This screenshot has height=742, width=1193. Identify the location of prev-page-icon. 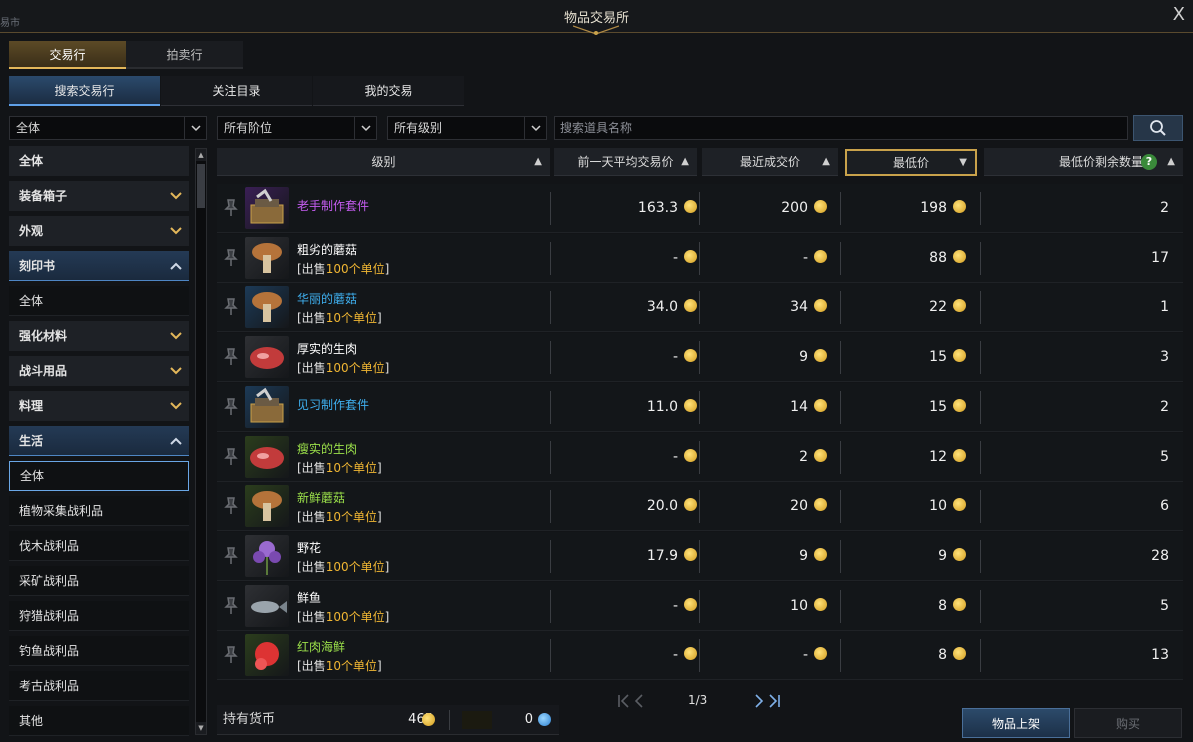
(639, 701).